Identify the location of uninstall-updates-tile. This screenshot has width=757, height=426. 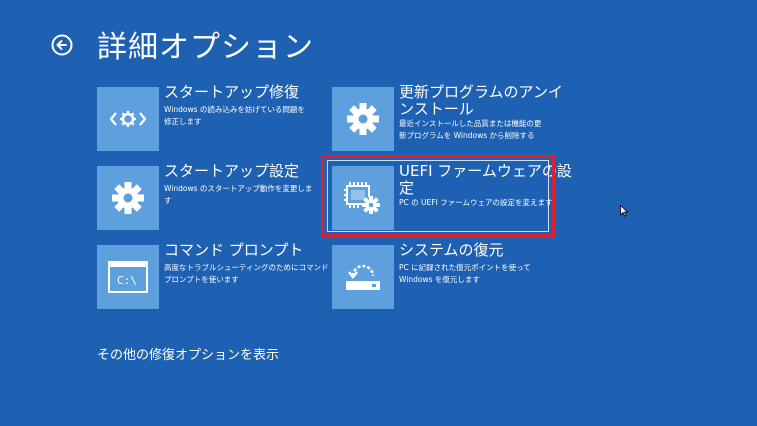
(363, 119).